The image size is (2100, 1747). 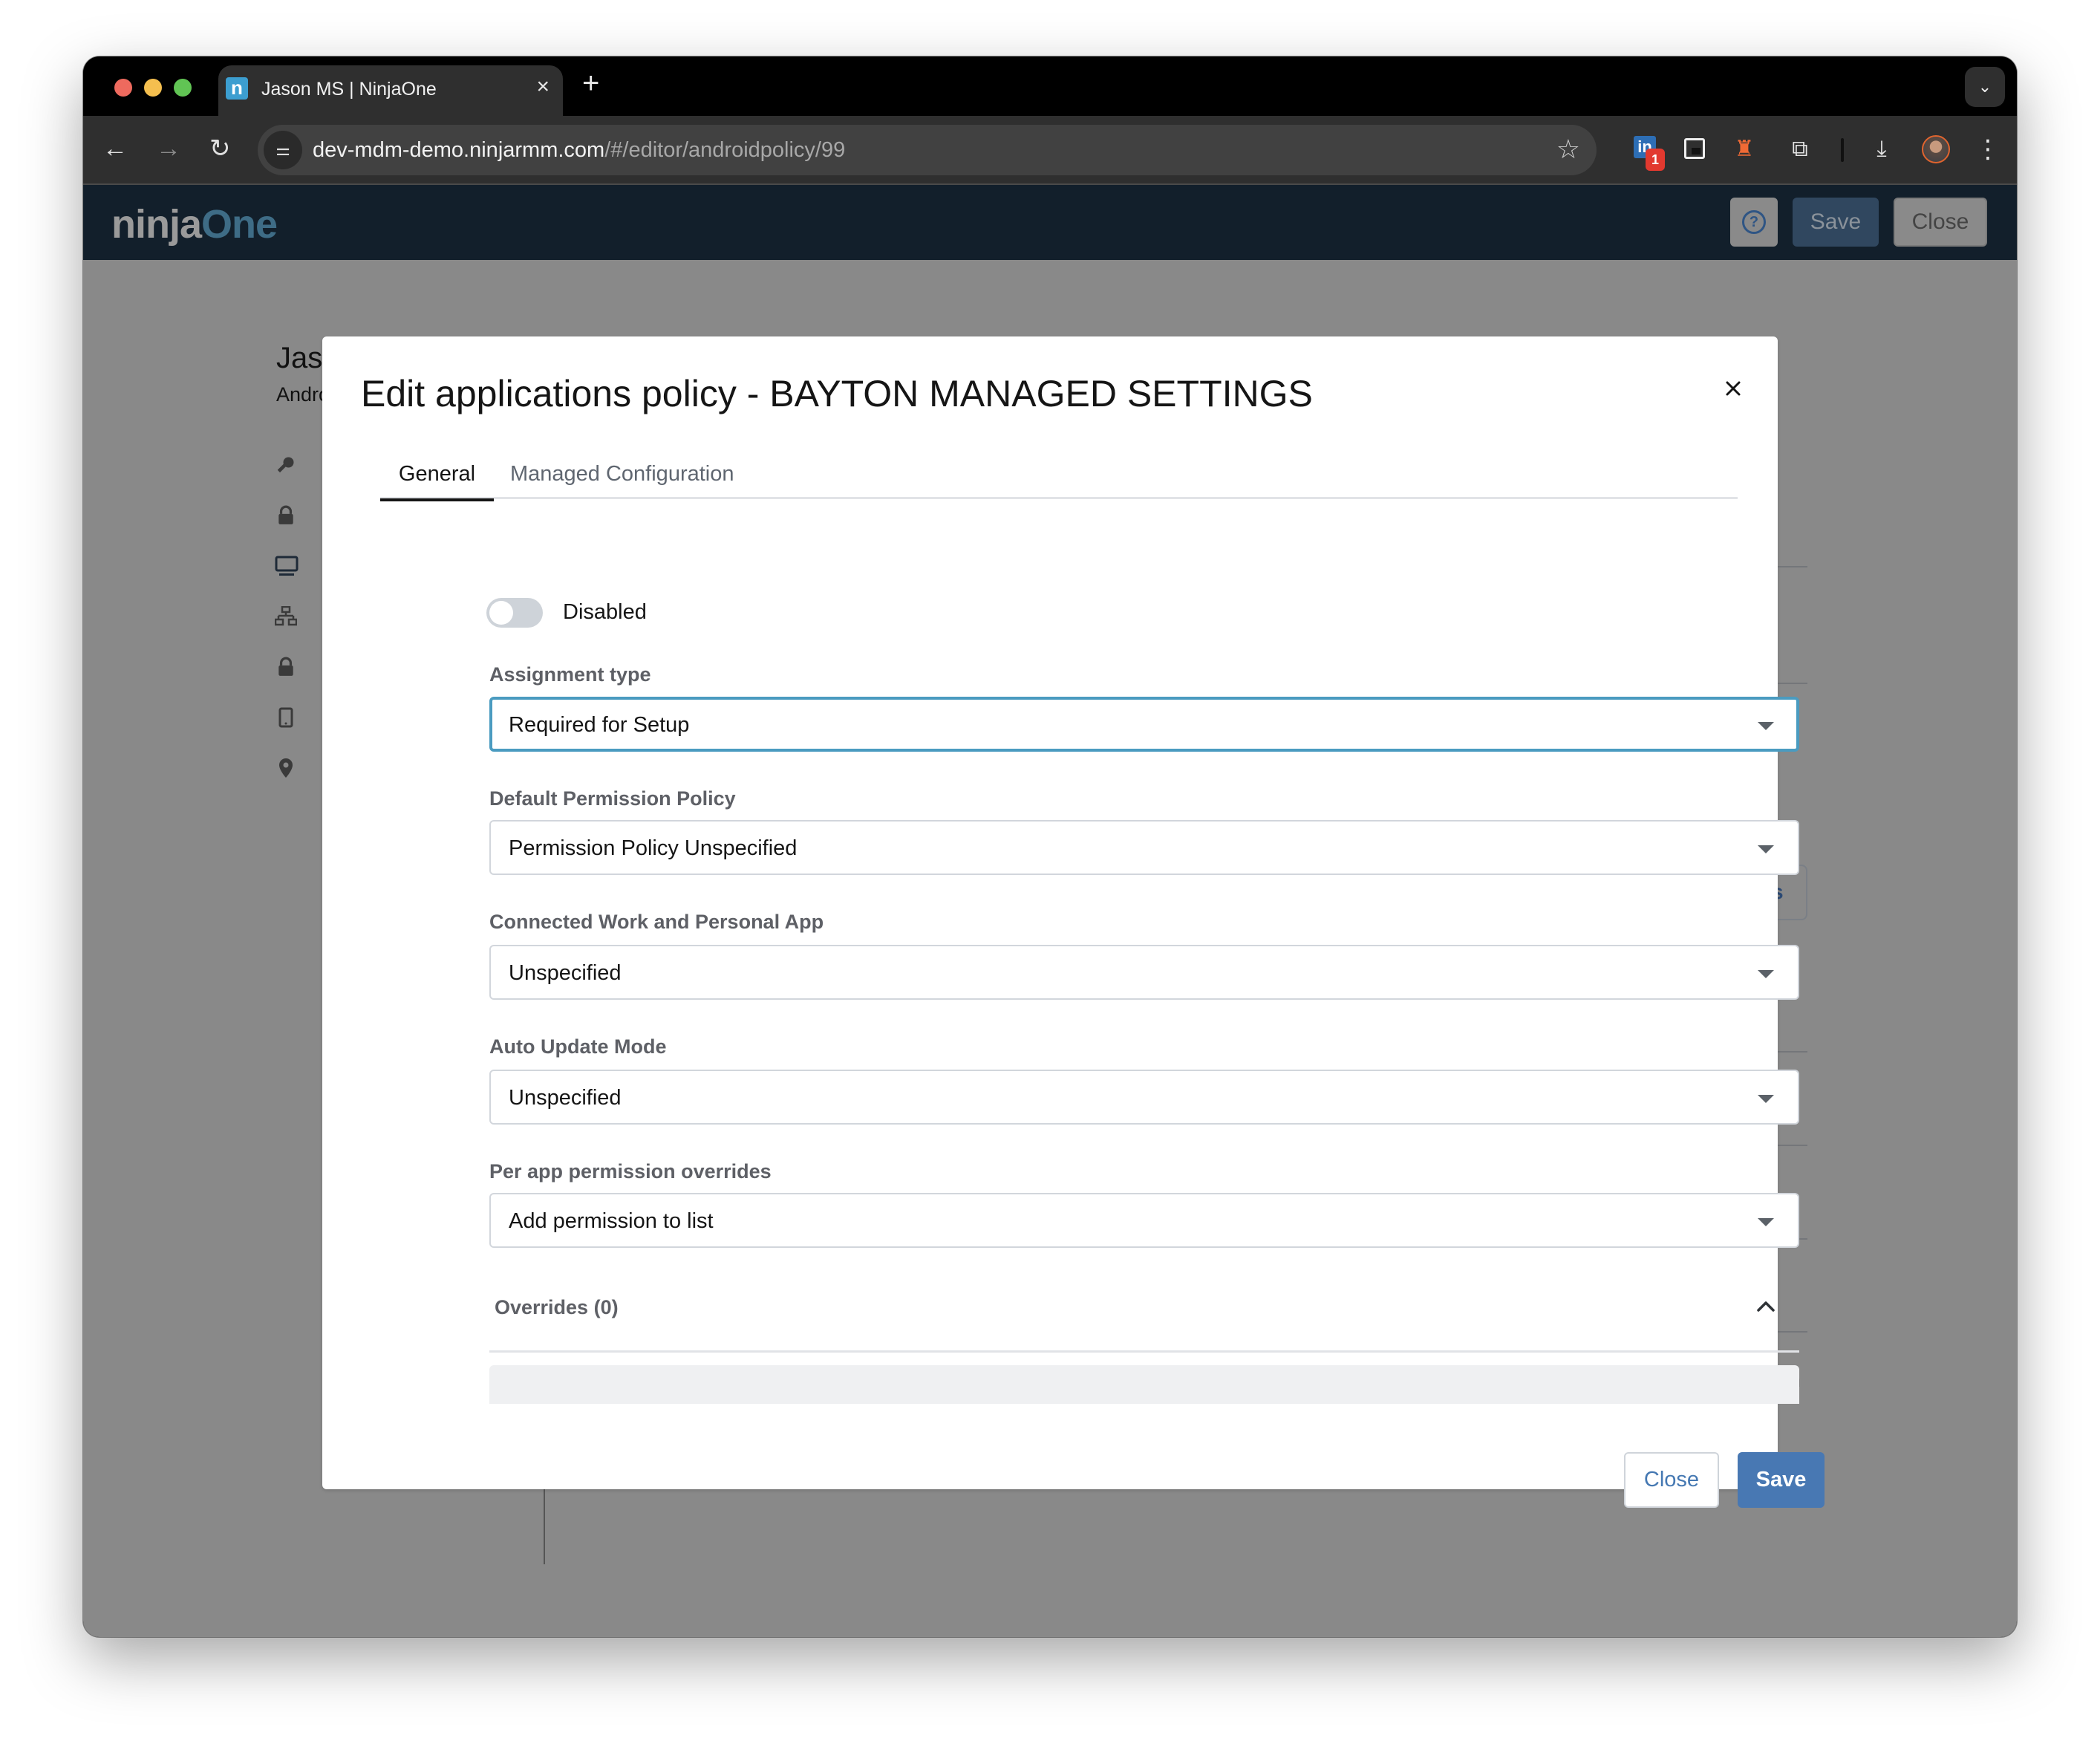 I want to click on url-path: /#/editor/androidpolicy/99, so click(x=725, y=150).